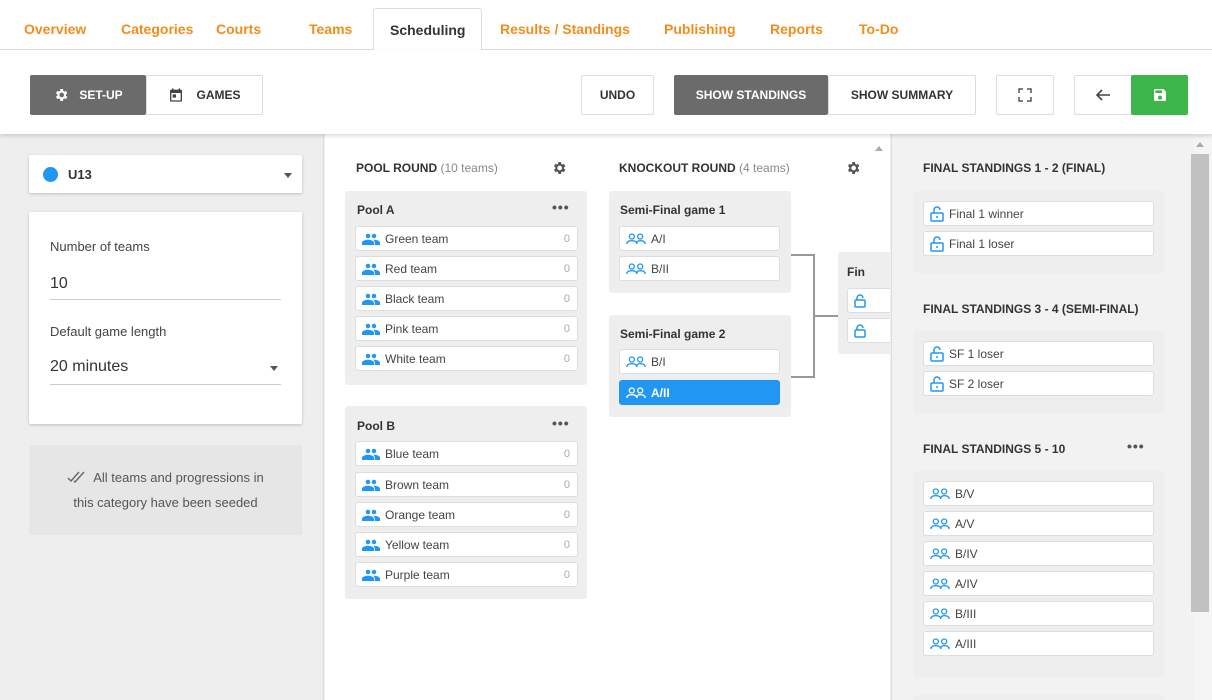  Describe the element at coordinates (673, 210) in the screenshot. I see `semifinal-1-title: Semi-Final game 1` at that location.